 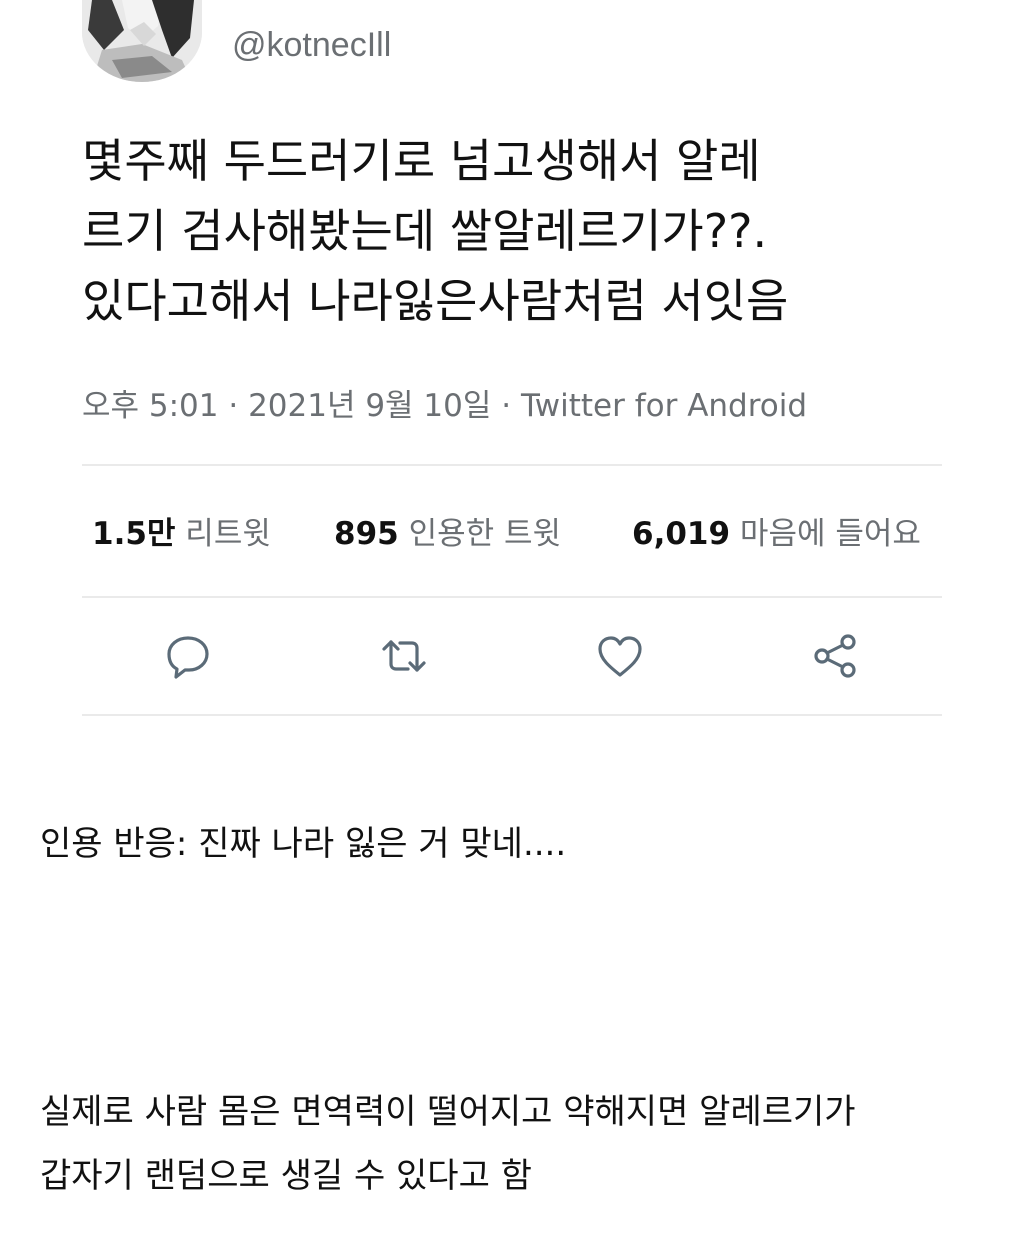 I want to click on tweet-text-line: 있다고해서 나라잃은사람처럼 서잇음, so click(x=435, y=301).